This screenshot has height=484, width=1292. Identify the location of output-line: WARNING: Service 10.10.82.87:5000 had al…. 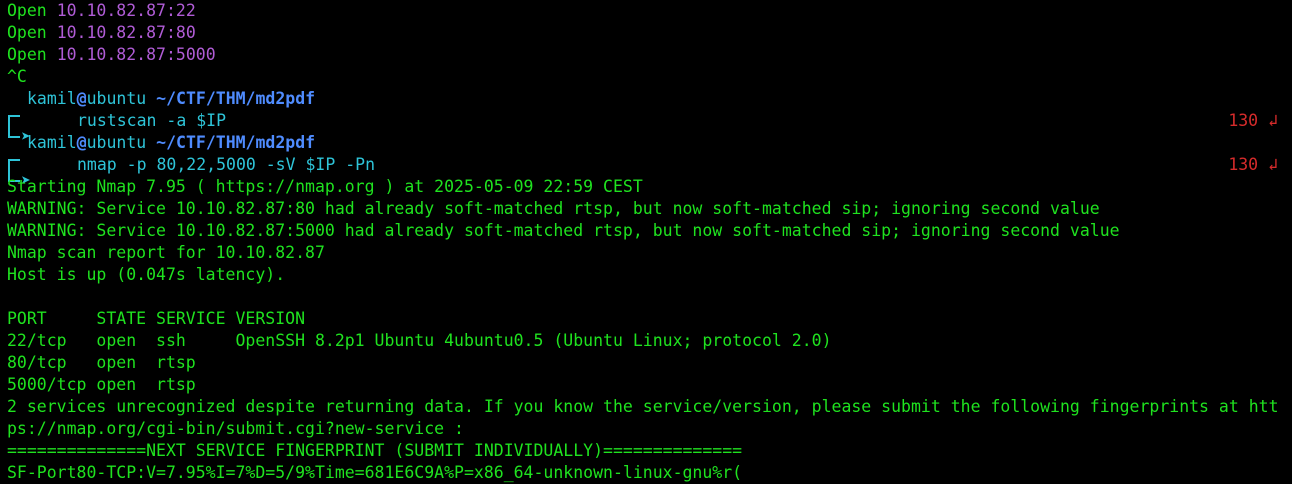
(563, 230).